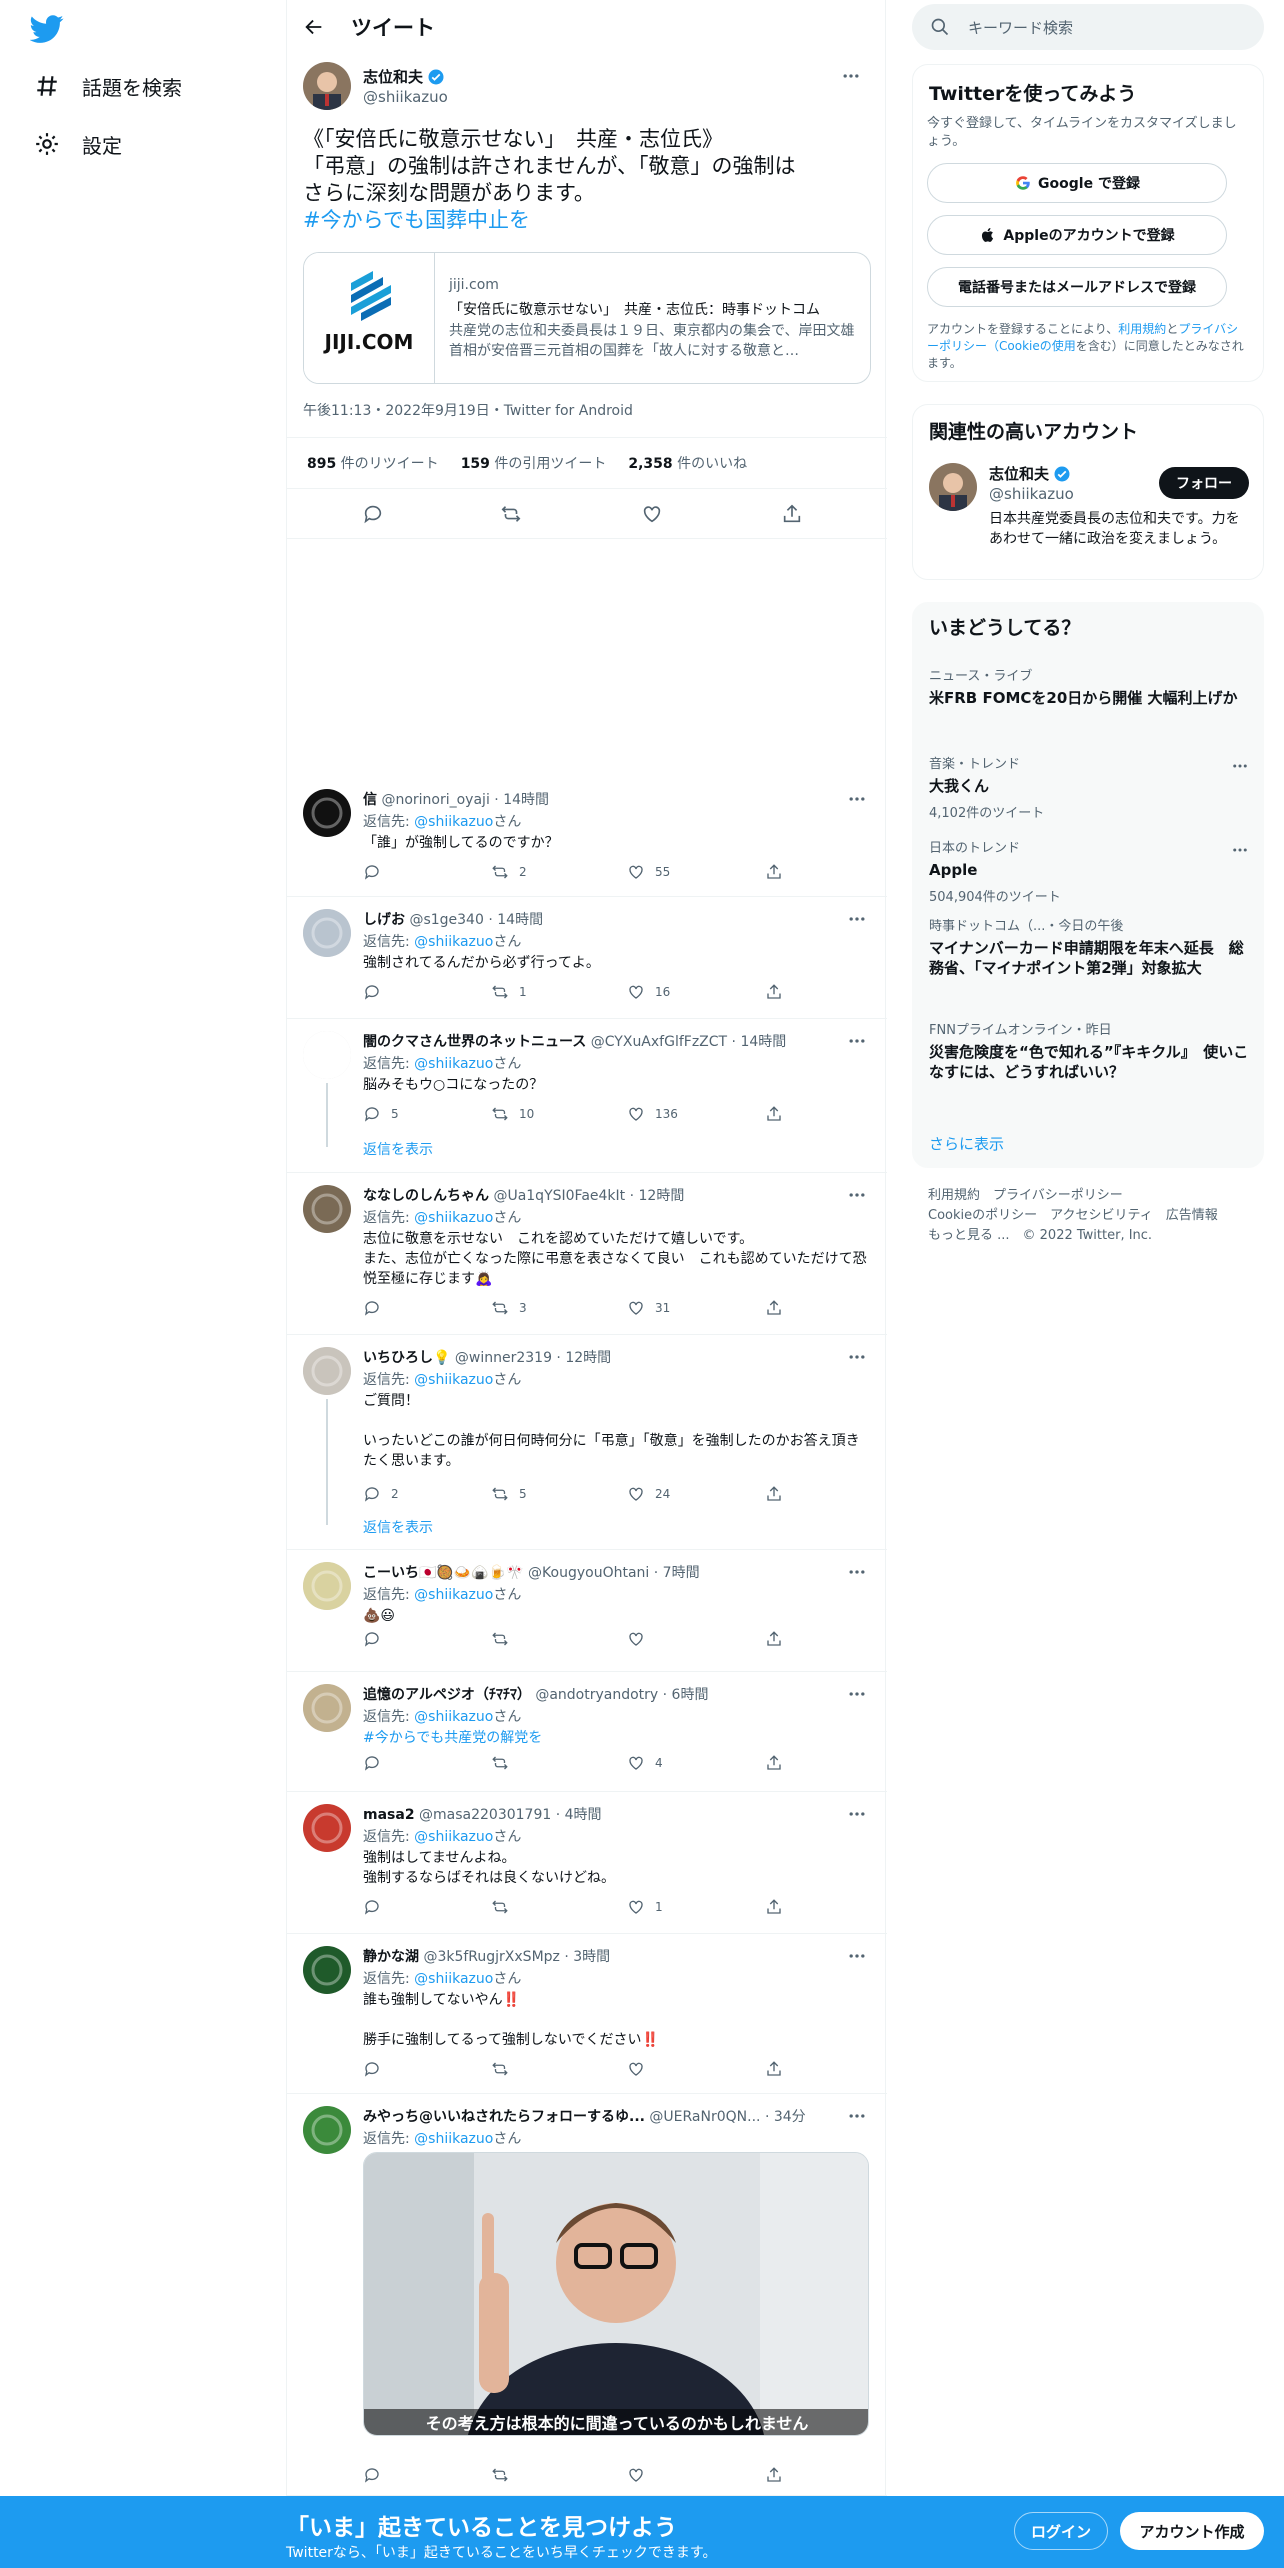  I want to click on trend-item: ニュース・ライブ 米FRB FOMCを20日から開催 大幅利上げか, so click(1089, 686).